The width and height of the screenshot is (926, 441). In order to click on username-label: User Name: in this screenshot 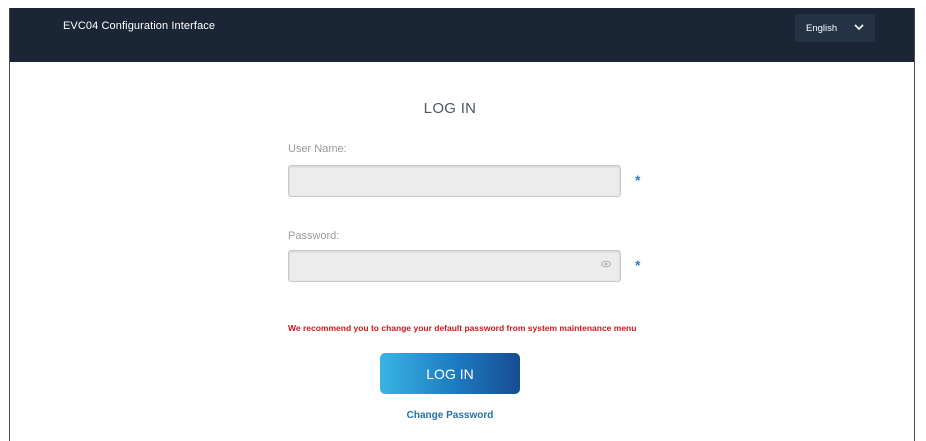, I will do `click(317, 149)`.